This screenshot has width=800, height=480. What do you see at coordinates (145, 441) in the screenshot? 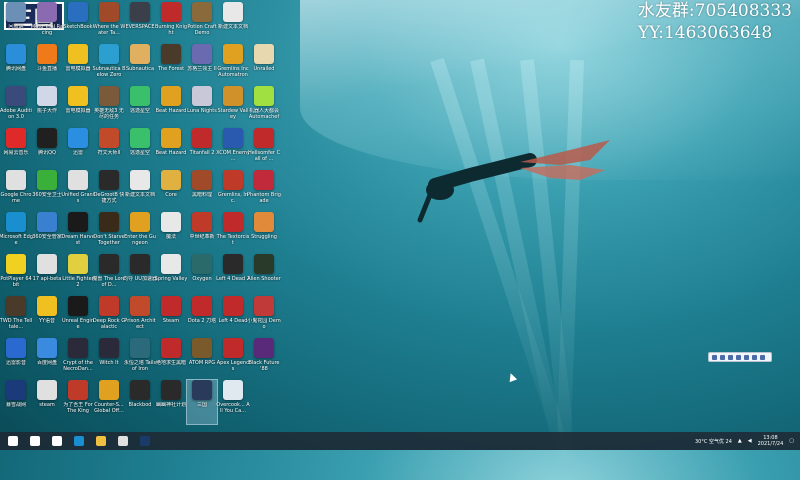
I see `steam-icon` at bounding box center [145, 441].